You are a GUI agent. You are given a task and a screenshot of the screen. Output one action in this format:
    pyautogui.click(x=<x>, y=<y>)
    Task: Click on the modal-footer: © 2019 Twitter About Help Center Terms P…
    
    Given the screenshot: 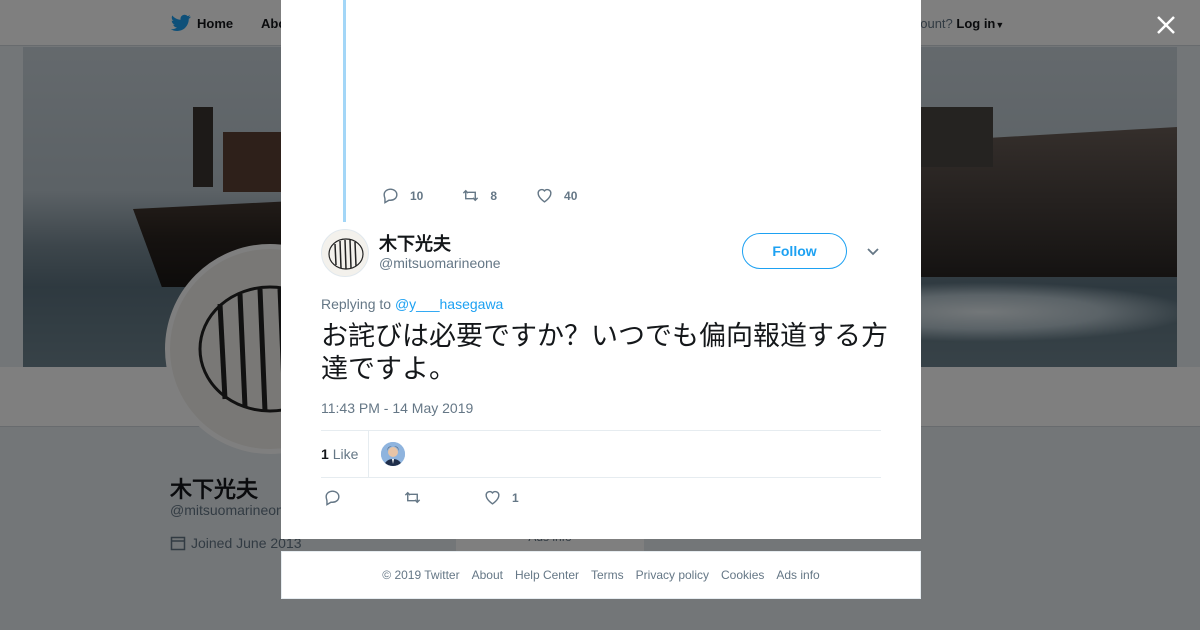 What is the action you would take?
    pyautogui.click(x=601, y=575)
    